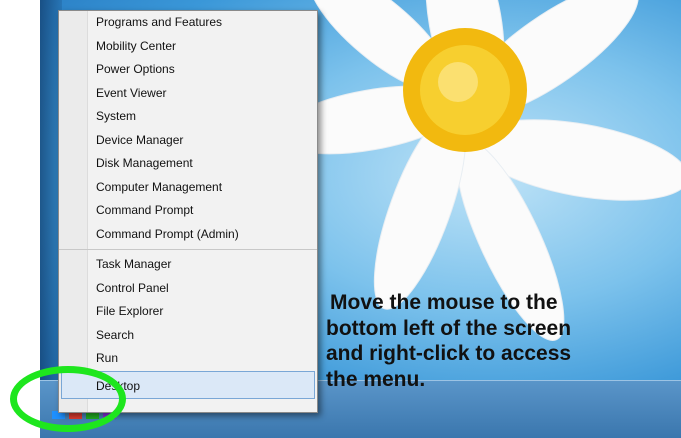  Describe the element at coordinates (188, 164) in the screenshot. I see `menu-item-disk-management: Disk Management` at that location.